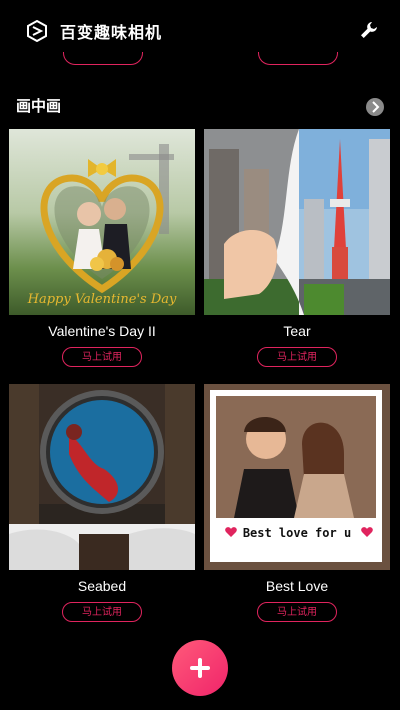 This screenshot has height=710, width=400. What do you see at coordinates (102, 477) in the screenshot?
I see `seabed-thumbnail` at bounding box center [102, 477].